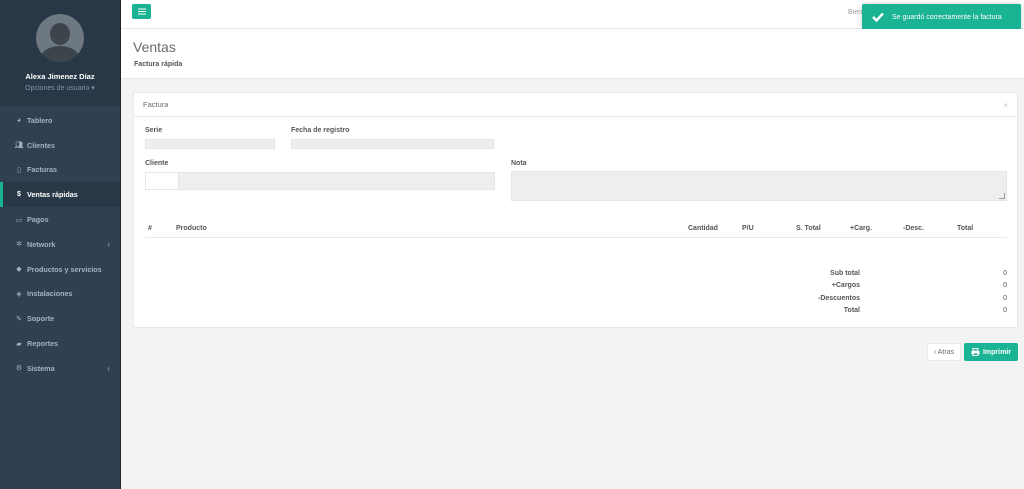 This screenshot has height=489, width=1024. I want to click on menu-toggle-button, so click(141, 11).